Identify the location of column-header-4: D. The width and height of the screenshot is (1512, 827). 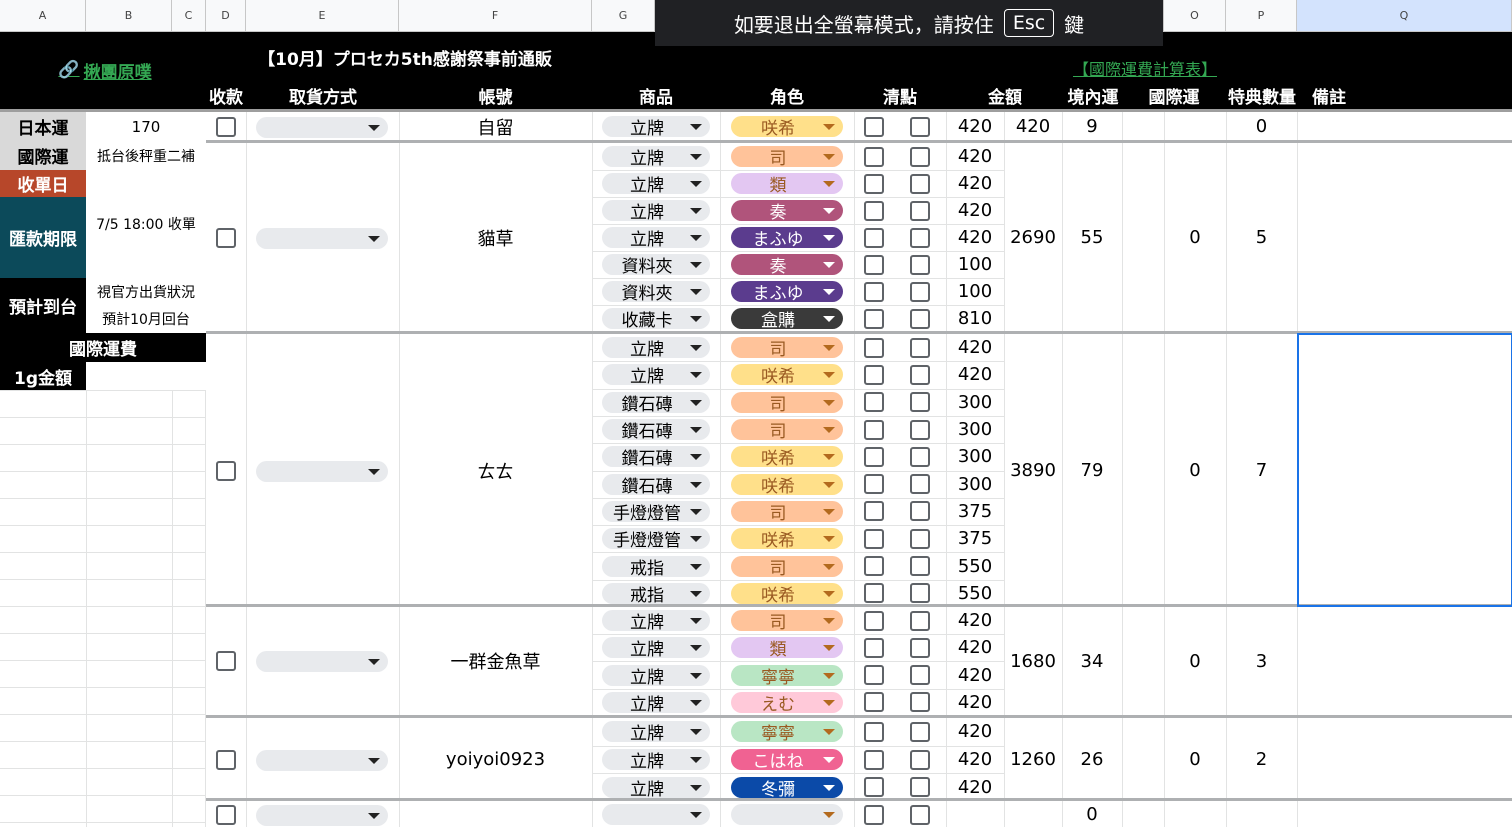
(226, 16).